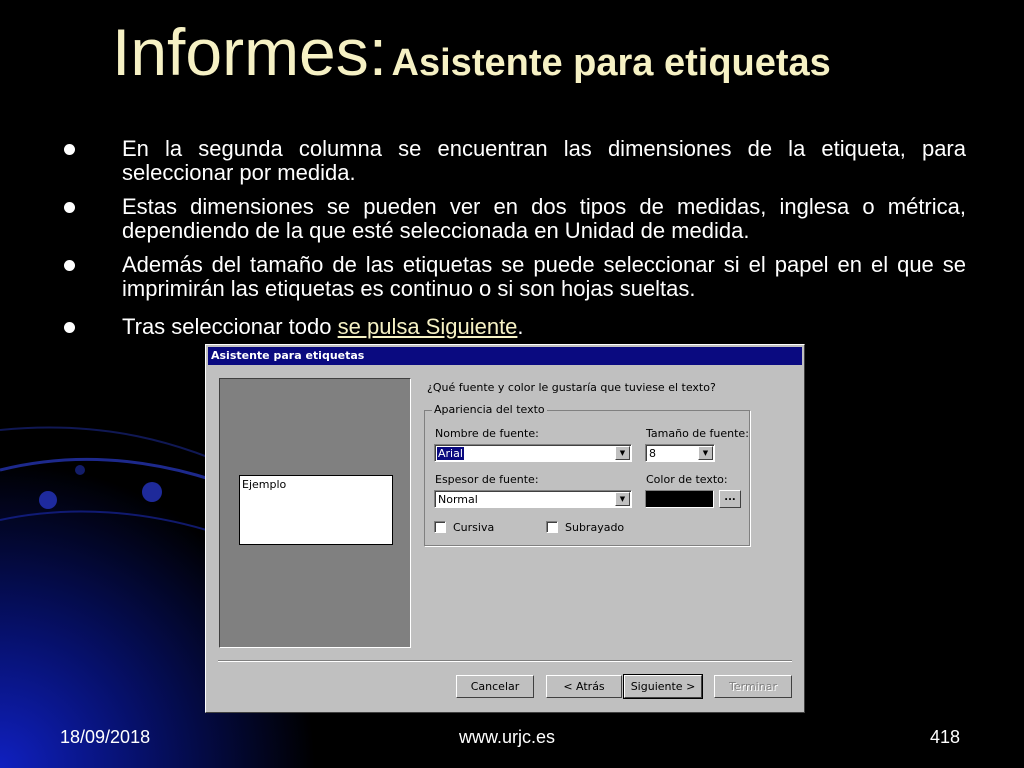  What do you see at coordinates (652, 453) in the screenshot?
I see `font-size-value: 8` at bounding box center [652, 453].